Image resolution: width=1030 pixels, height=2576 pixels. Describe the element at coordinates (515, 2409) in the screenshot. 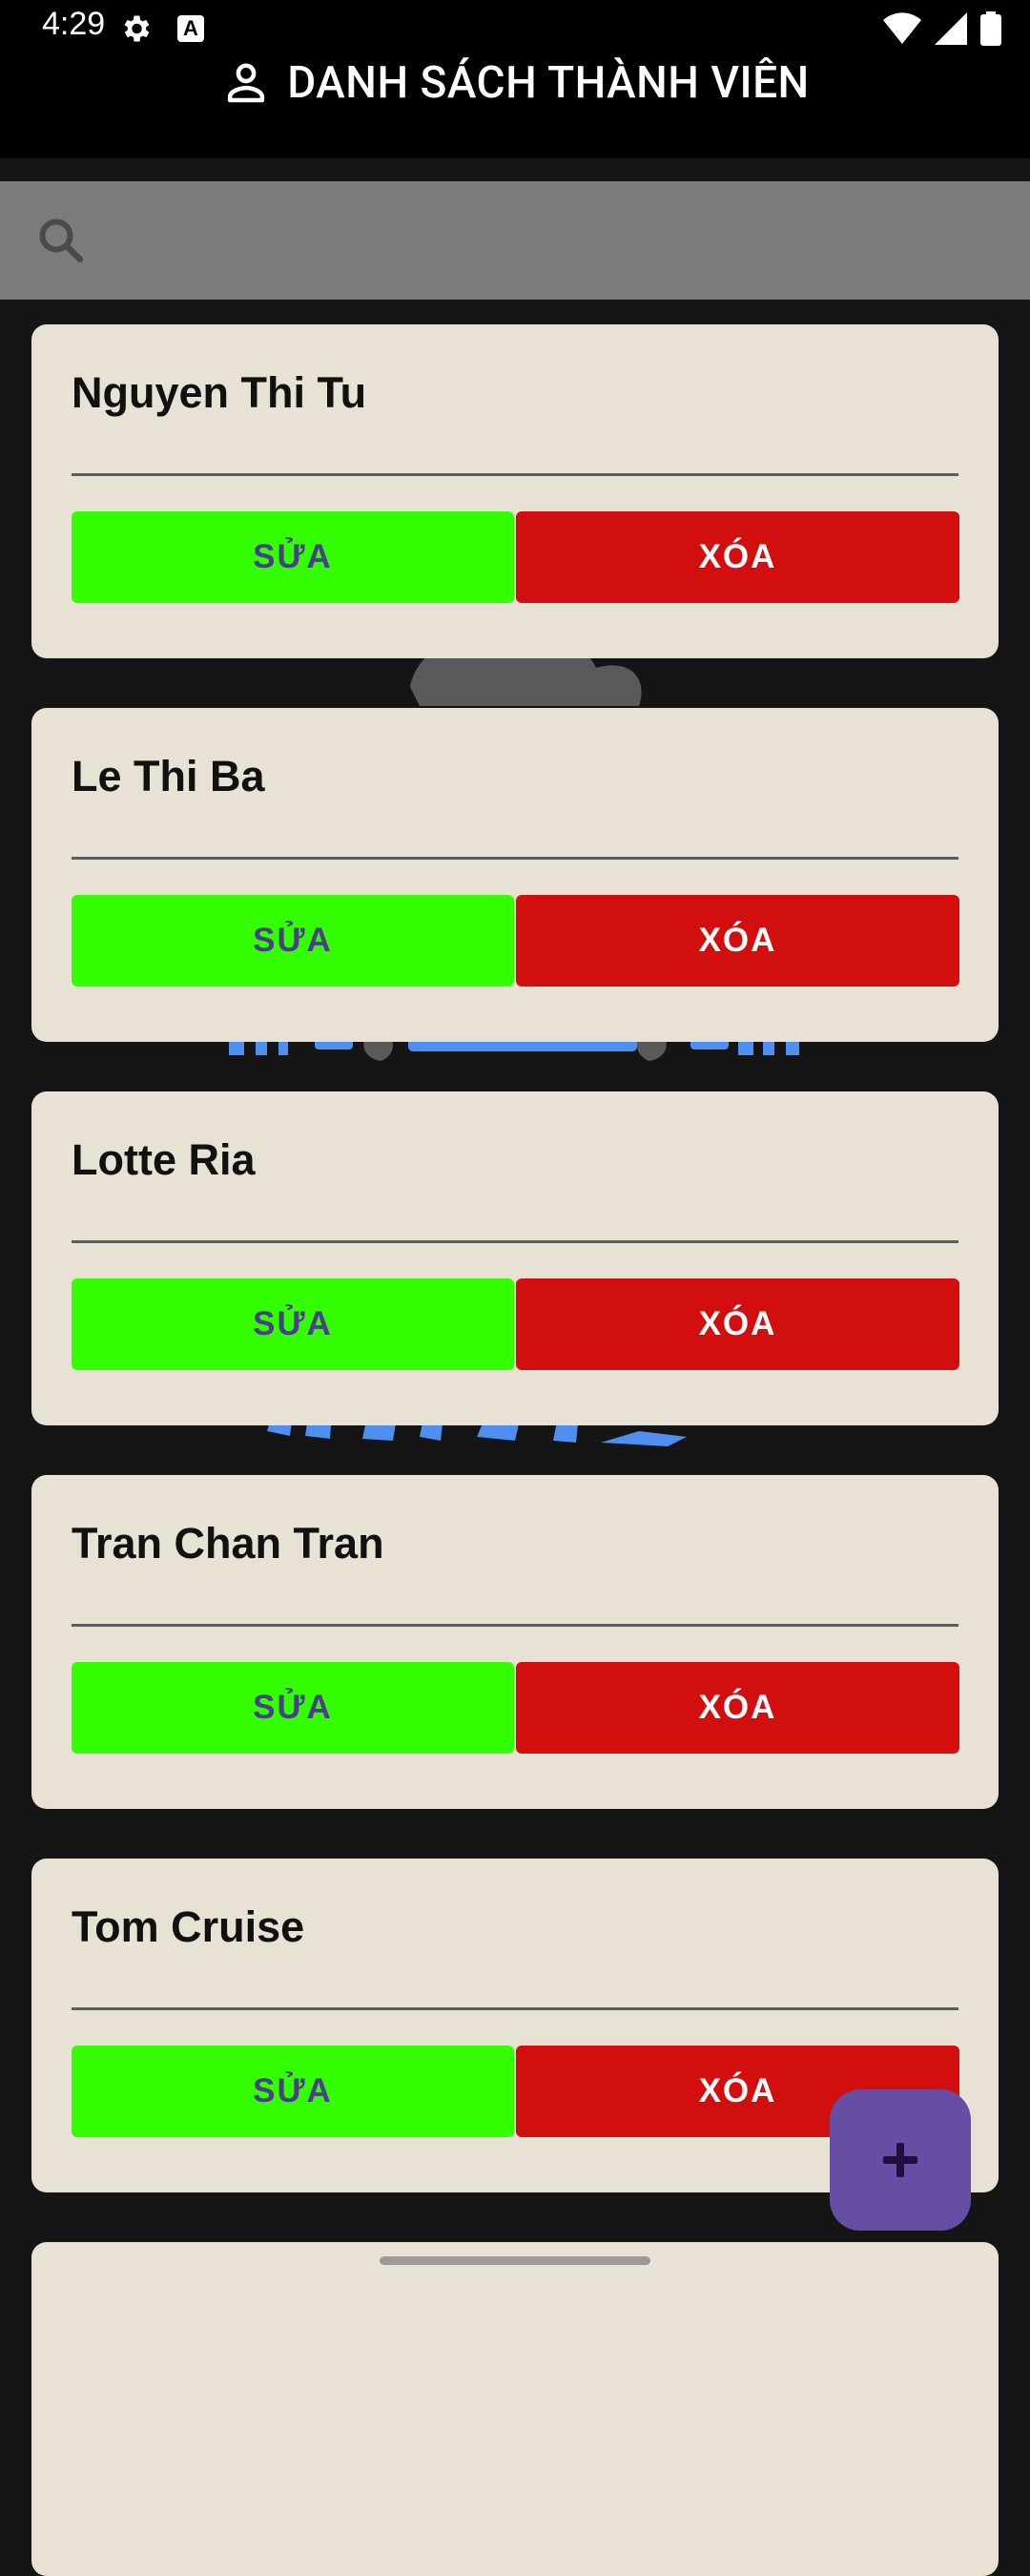

I see `member-card-partial` at that location.